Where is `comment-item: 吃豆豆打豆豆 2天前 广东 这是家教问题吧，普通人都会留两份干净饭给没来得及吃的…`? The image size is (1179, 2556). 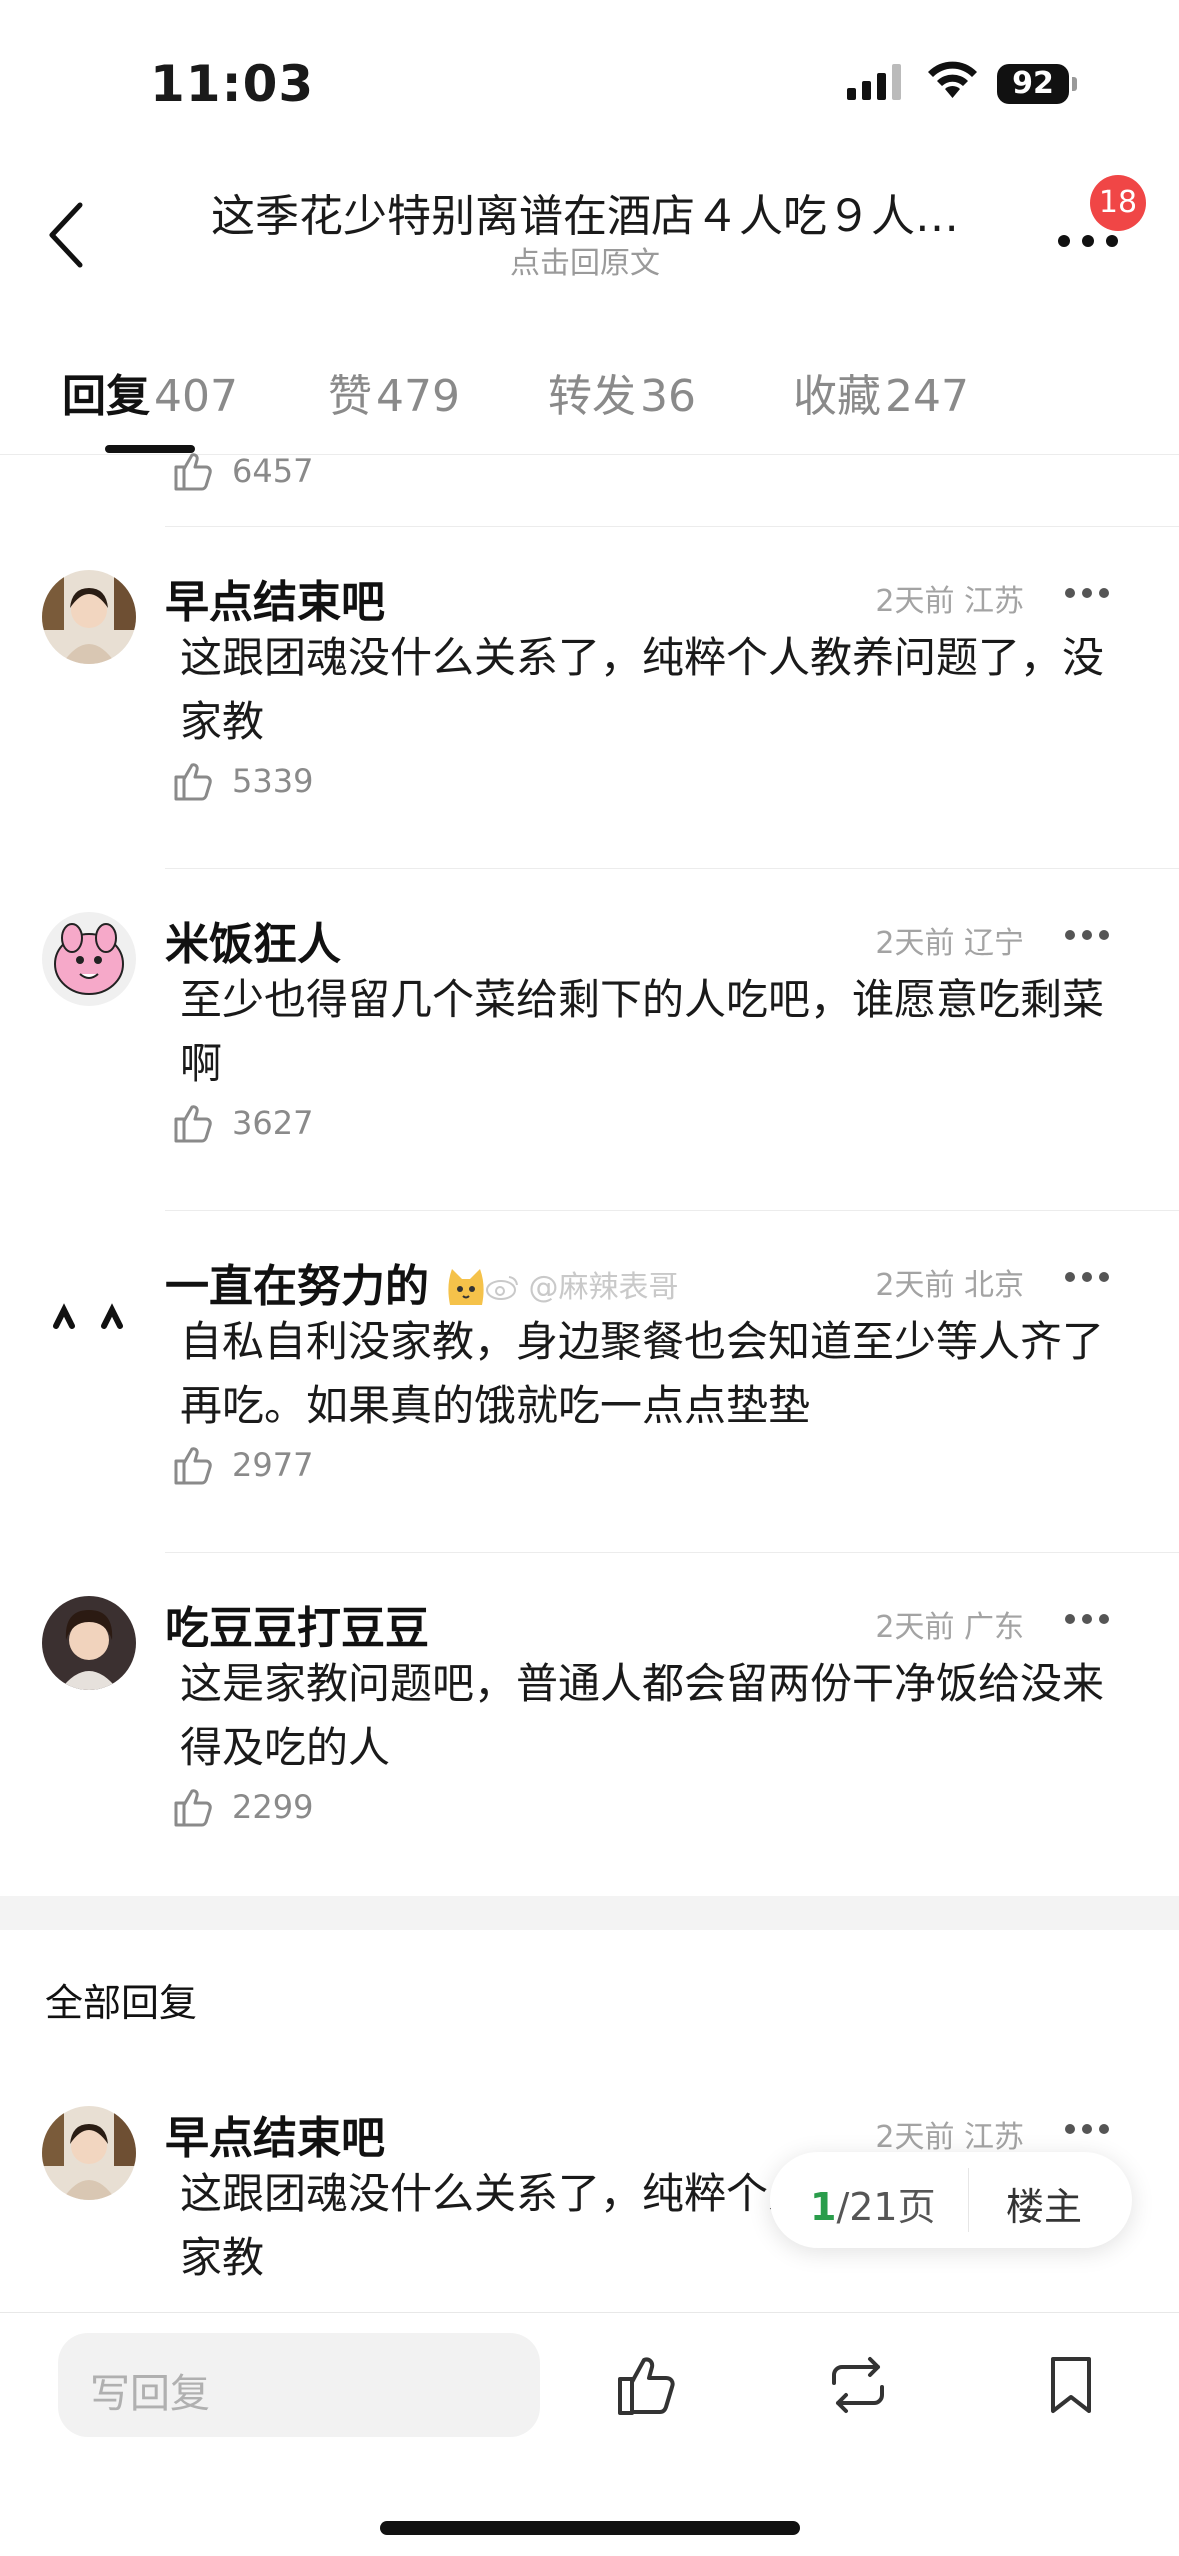
comment-item: 吃豆豆打豆豆 2天前 广东 这是家教问题吧，普通人都会留两份干净饭给没来得及吃的… is located at coordinates (589, 1724).